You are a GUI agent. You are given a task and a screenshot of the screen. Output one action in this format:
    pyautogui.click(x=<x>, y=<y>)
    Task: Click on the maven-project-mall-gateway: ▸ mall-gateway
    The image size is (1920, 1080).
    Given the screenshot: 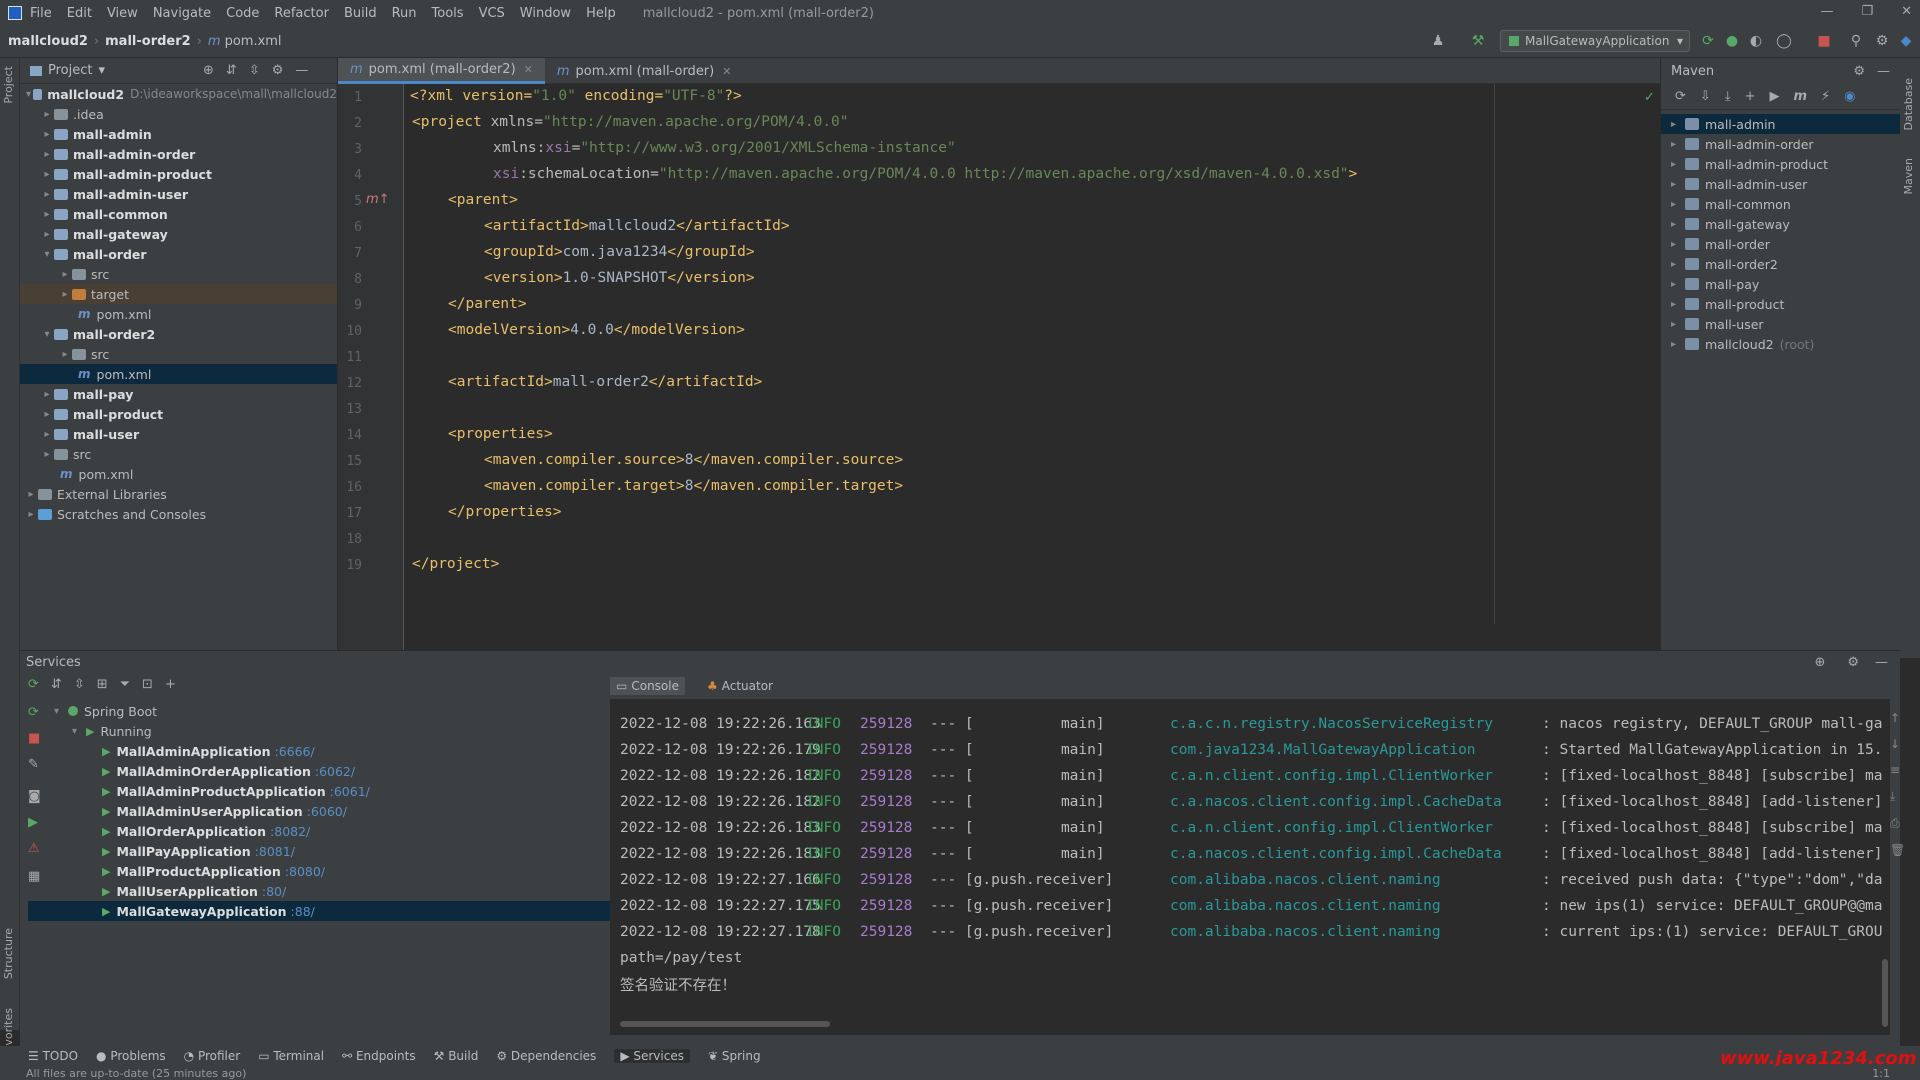 What is the action you would take?
    pyautogui.click(x=1780, y=224)
    